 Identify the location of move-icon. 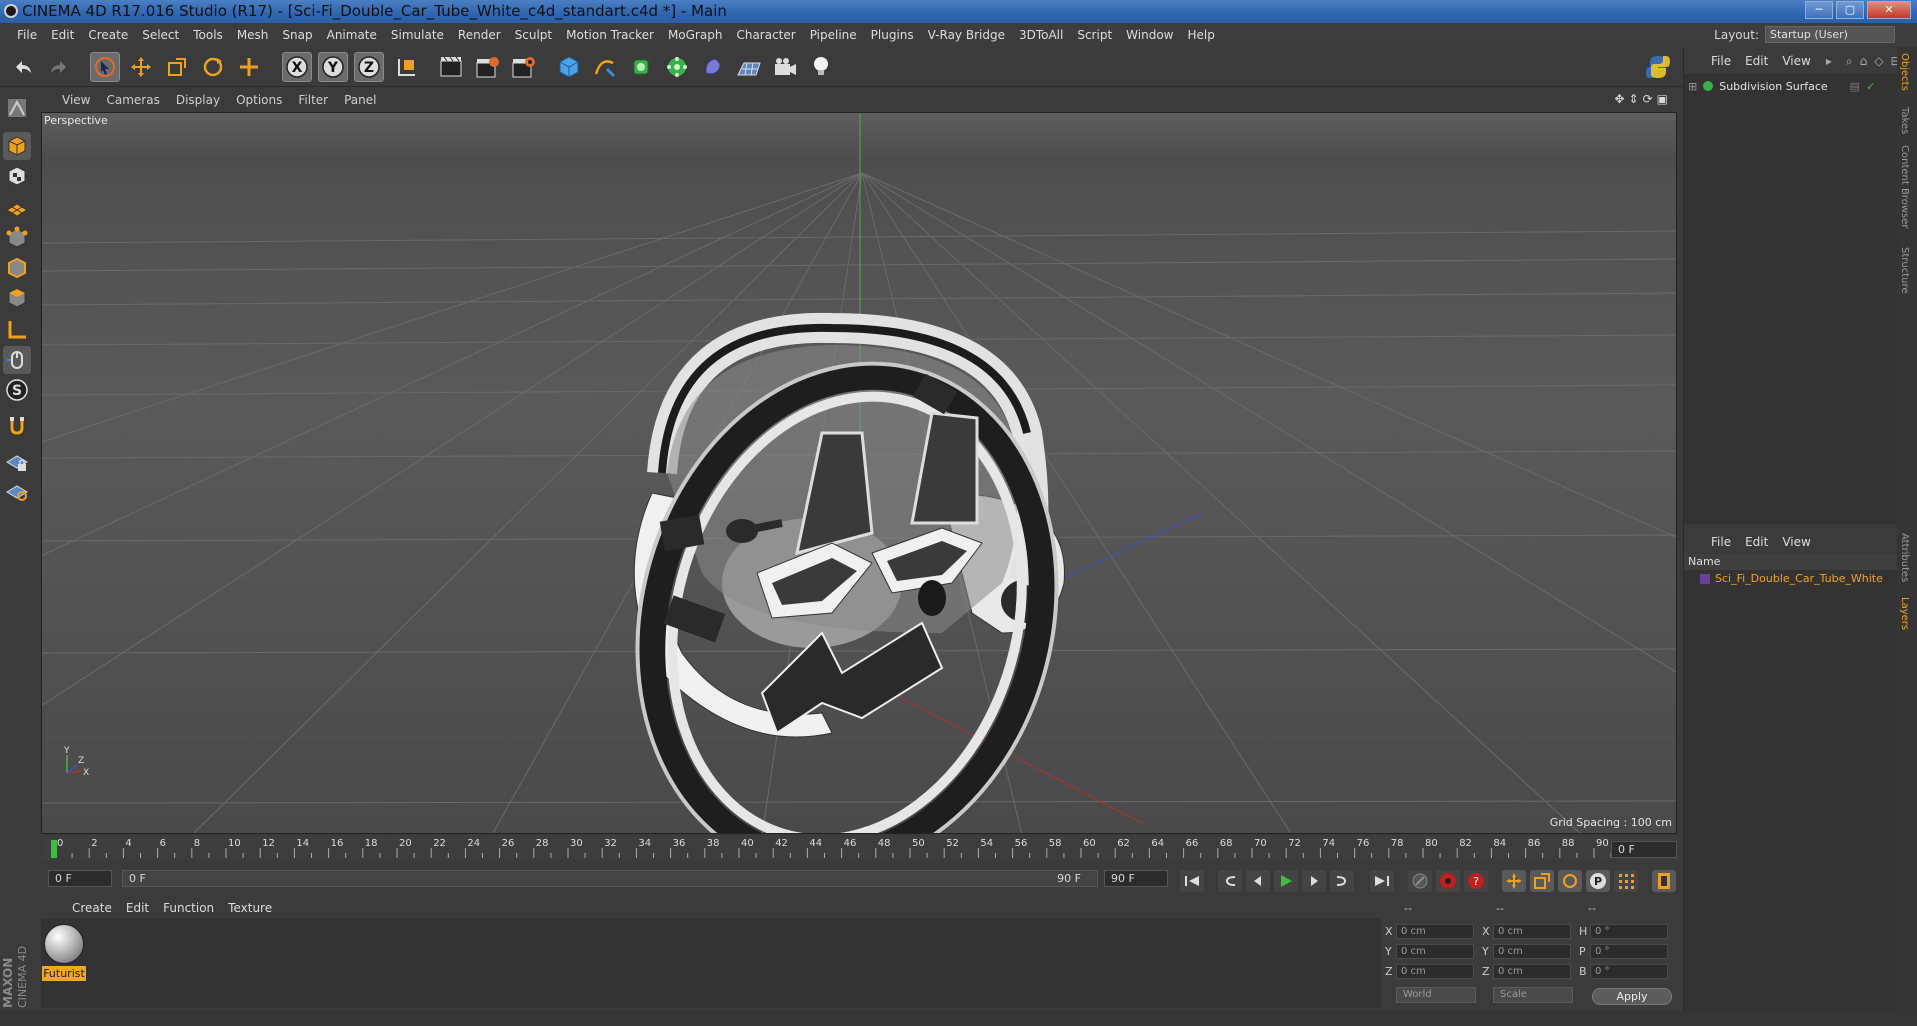
(141, 67).